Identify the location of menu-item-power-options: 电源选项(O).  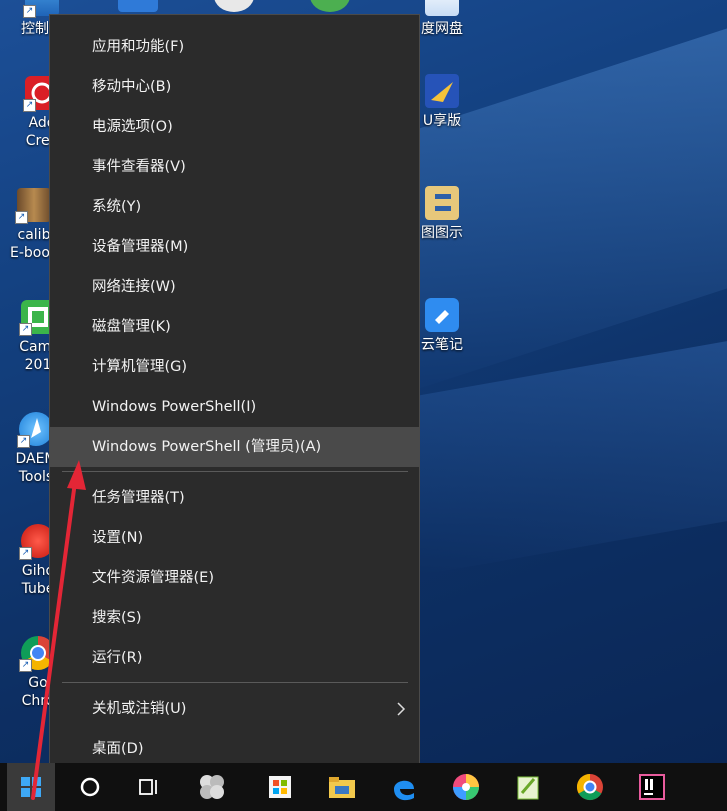
(234, 127).